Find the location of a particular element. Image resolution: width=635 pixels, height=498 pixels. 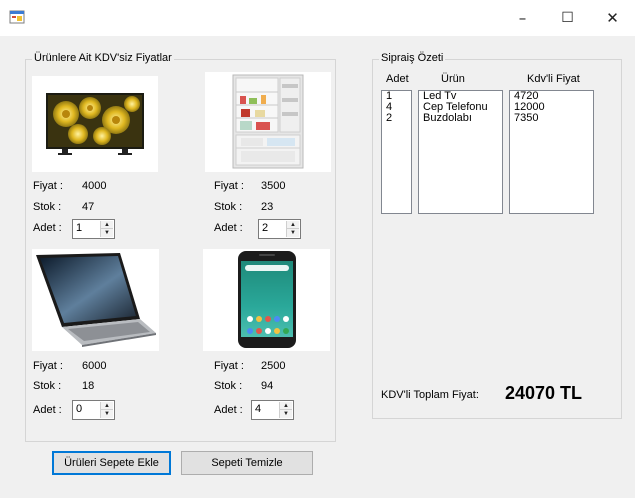

app-icon is located at coordinates (17, 17).